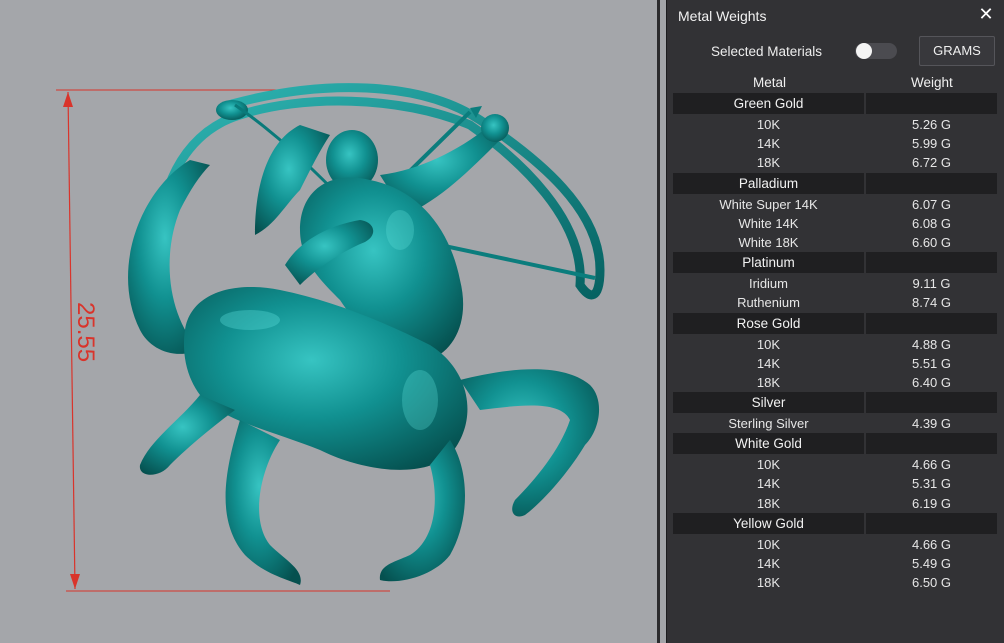  Describe the element at coordinates (931, 503) in the screenshot. I see `metal-weight: 6.19 G` at that location.